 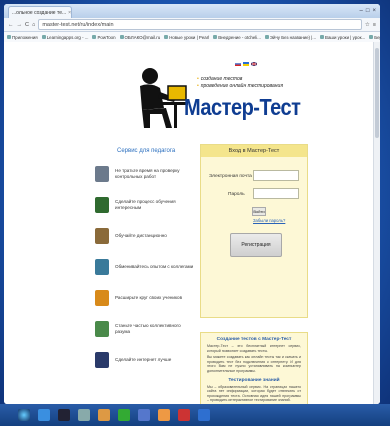 I want to click on service-item: Обменивайтесь опытом с коллегами, so click(x=145, y=267).